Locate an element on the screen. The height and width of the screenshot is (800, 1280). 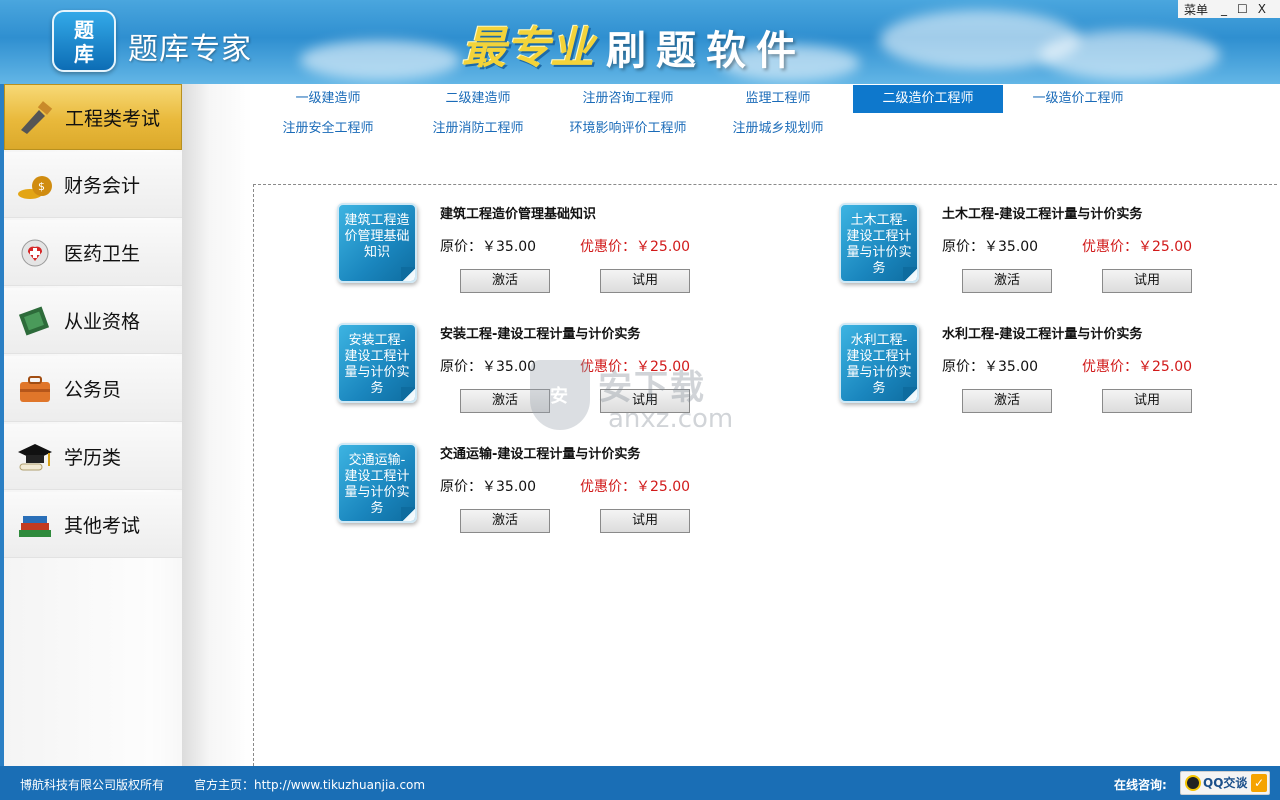
course-title: 土木工程-建设工程计量与计价实务 is located at coordinates (1042, 214).